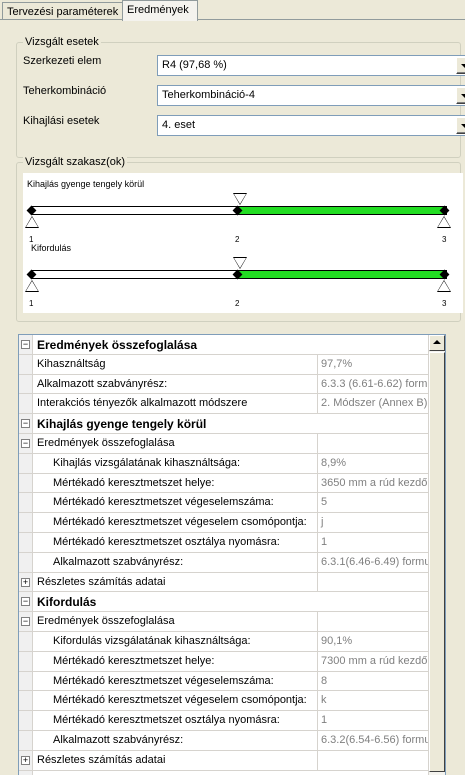  Describe the element at coordinates (380, 561) in the screenshot. I see `grid-row-value: 6.3.1(6.46-6.49) formula` at that location.